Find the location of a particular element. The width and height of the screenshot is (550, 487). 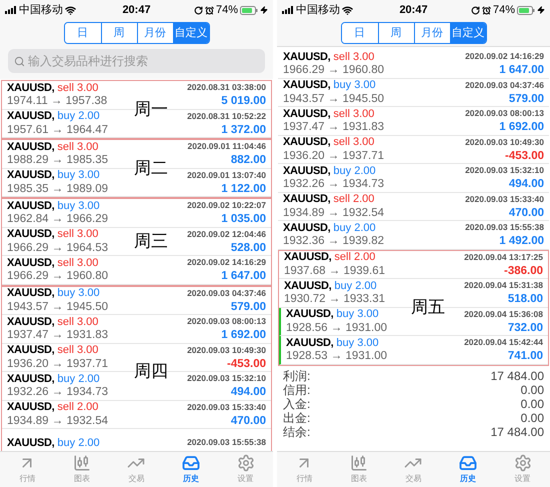

trade-time: 2020.09.01 13:07:40 is located at coordinates (226, 175).